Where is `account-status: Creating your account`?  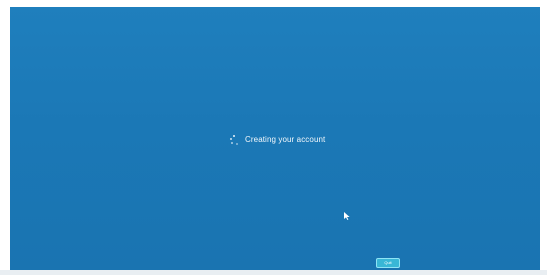
account-status: Creating your account is located at coordinates (278, 140).